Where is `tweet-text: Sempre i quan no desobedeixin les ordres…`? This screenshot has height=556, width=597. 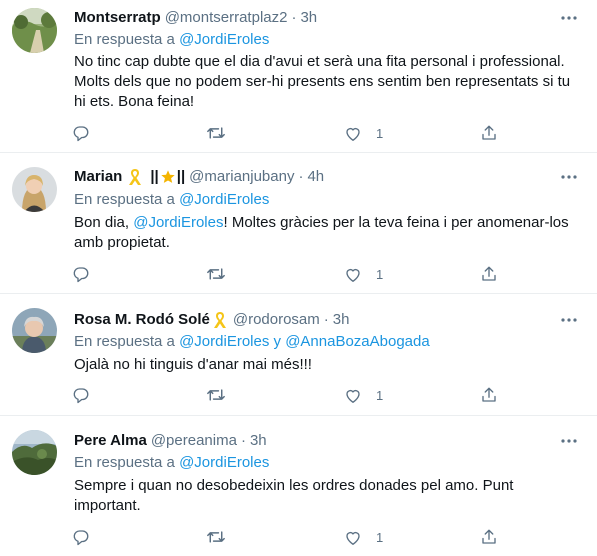
tweet-text: Sempre i quan no desobedeixin les ordres… is located at coordinates (294, 495).